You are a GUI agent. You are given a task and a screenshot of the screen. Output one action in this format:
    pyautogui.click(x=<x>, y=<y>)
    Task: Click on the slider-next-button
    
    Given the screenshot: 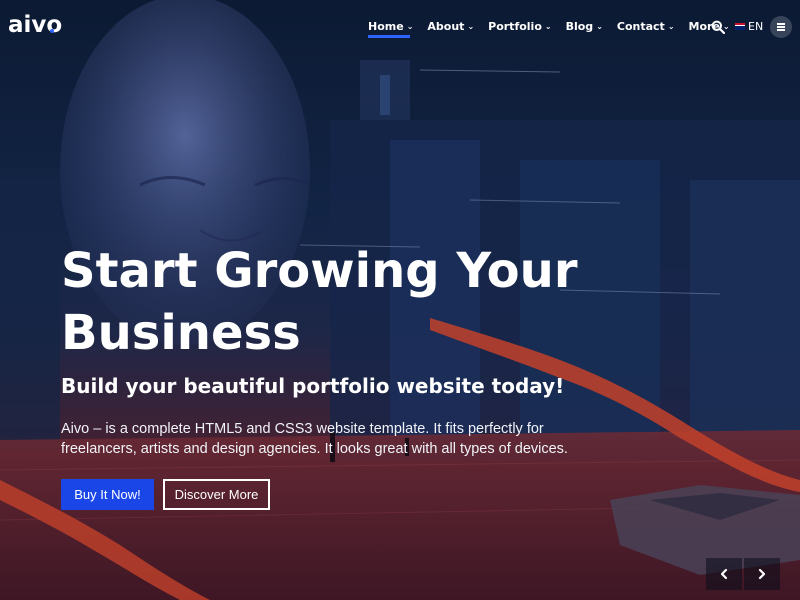 What is the action you would take?
    pyautogui.click(x=762, y=574)
    